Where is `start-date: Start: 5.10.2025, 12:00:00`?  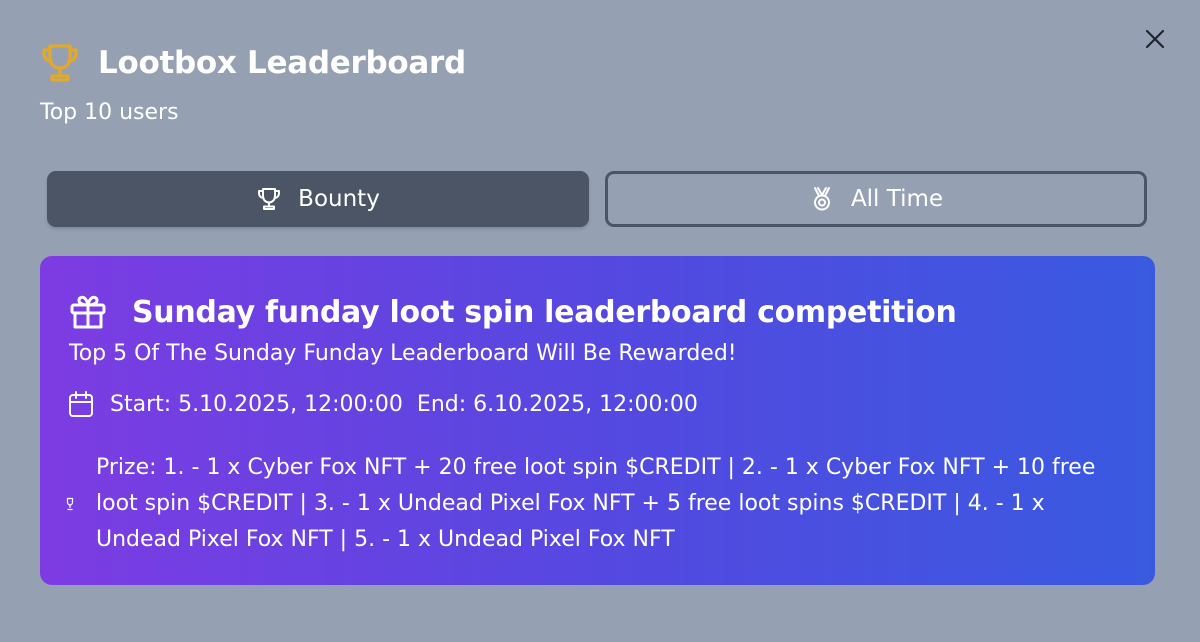 start-date: Start: 5.10.2025, 12:00:00 is located at coordinates (256, 404).